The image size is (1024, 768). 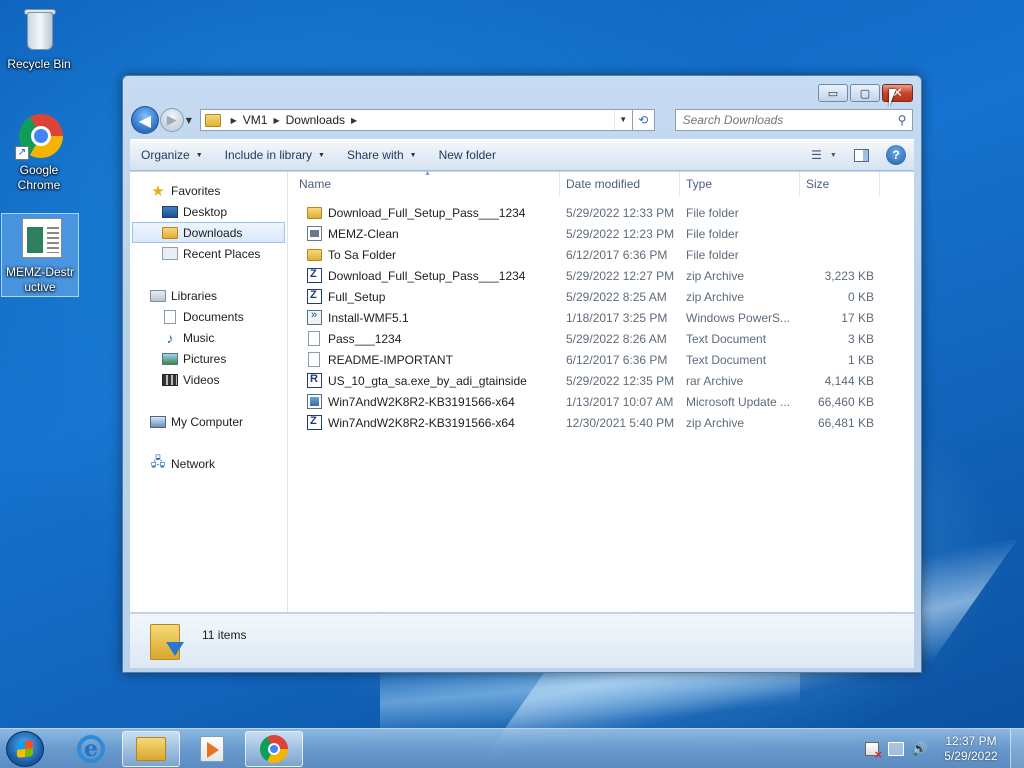 I want to click on action-center-icon, so click(x=872, y=750).